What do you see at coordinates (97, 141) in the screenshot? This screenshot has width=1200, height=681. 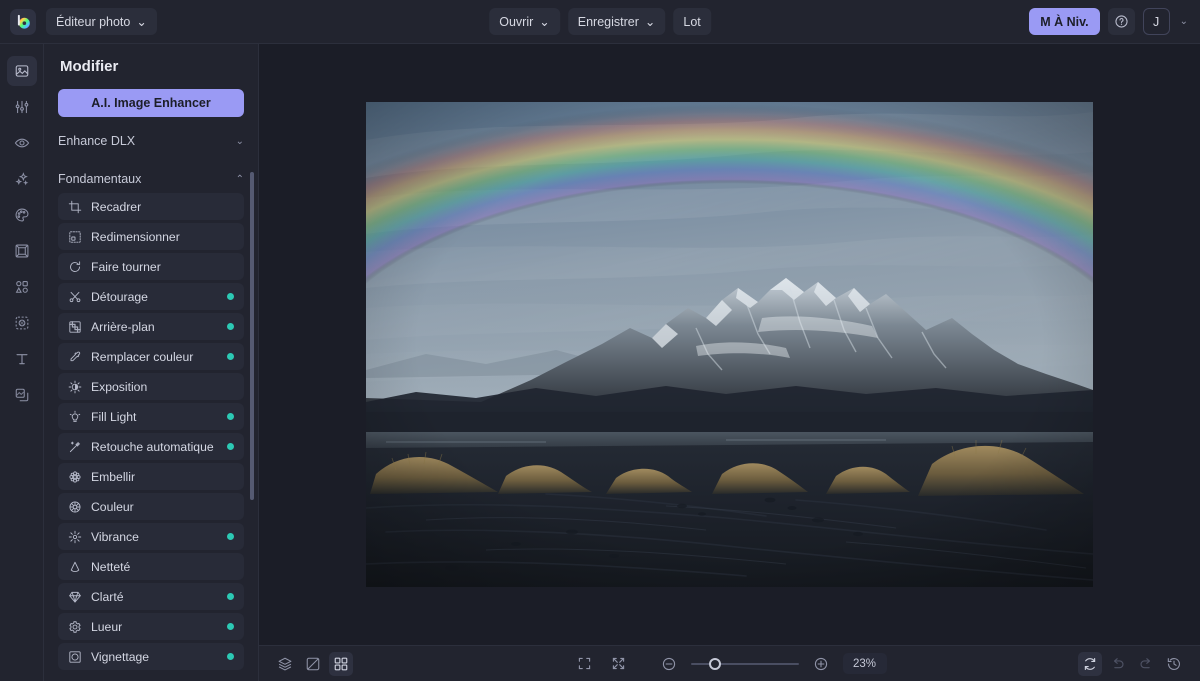 I see `group-label: Enhance DLX` at bounding box center [97, 141].